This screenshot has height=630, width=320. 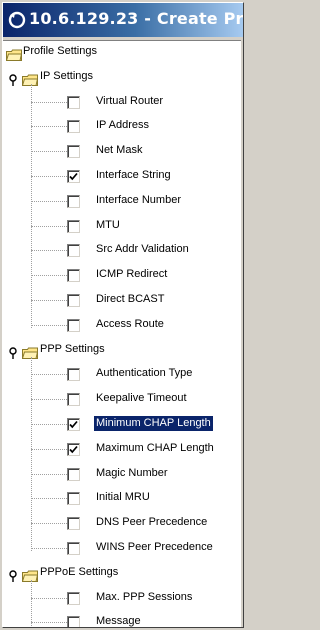 I want to click on tree-item-label: Authentication Type, so click(x=144, y=373).